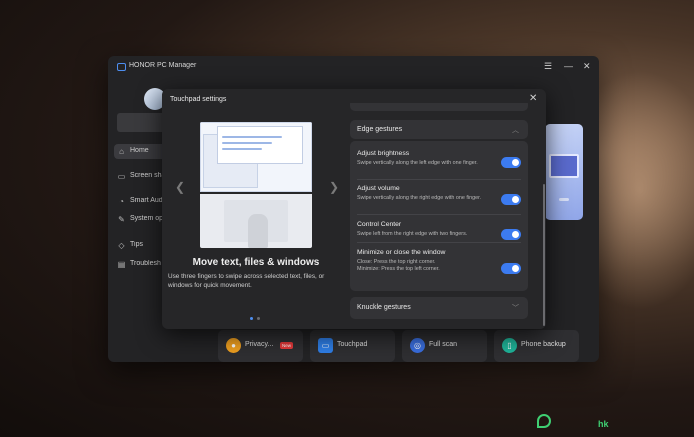  Describe the element at coordinates (121, 201) in the screenshot. I see `smart-audio-icon: ◔` at that location.